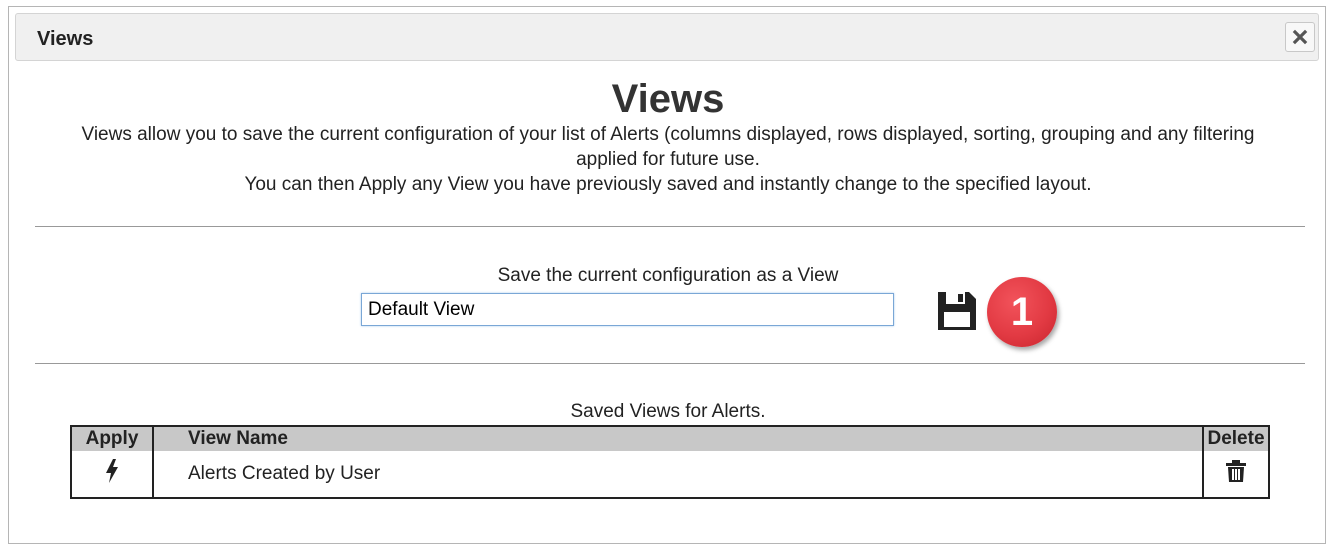  What do you see at coordinates (667, 37) in the screenshot?
I see `dialog-titlebar: Views` at bounding box center [667, 37].